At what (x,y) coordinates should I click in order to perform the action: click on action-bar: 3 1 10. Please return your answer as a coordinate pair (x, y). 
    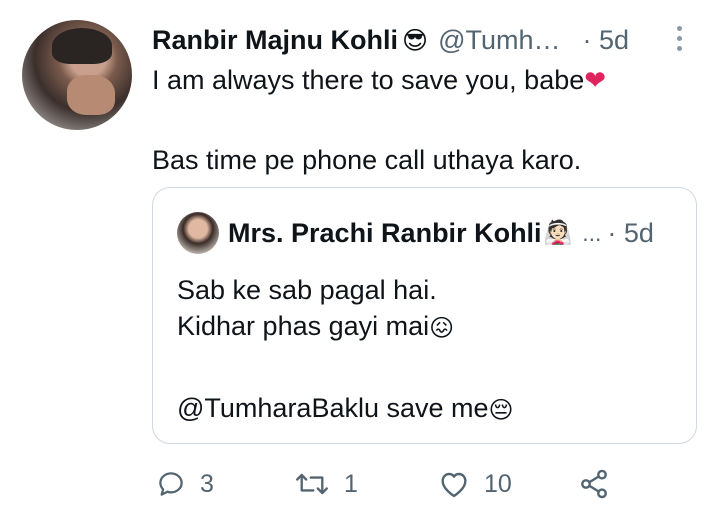
    Looking at the image, I should click on (432, 484).